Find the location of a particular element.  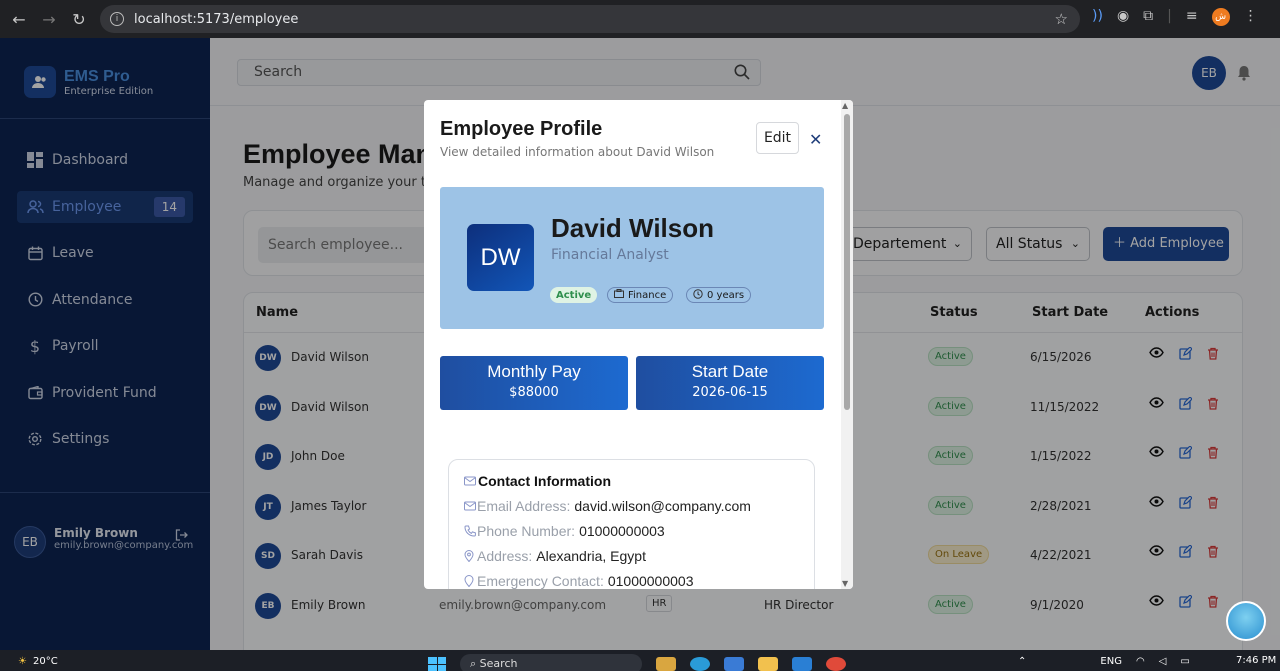

profile-name: David Wilson is located at coordinates (633, 228).